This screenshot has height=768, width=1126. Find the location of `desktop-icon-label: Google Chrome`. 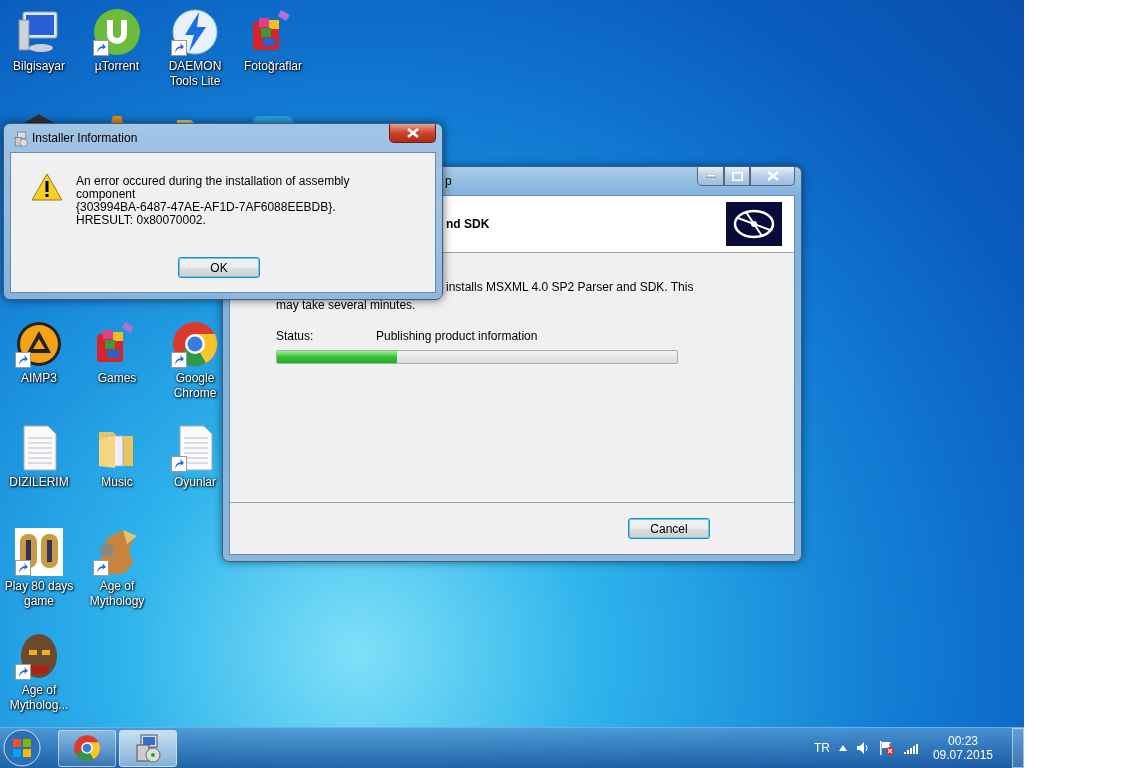

desktop-icon-label: Google Chrome is located at coordinates (195, 386).